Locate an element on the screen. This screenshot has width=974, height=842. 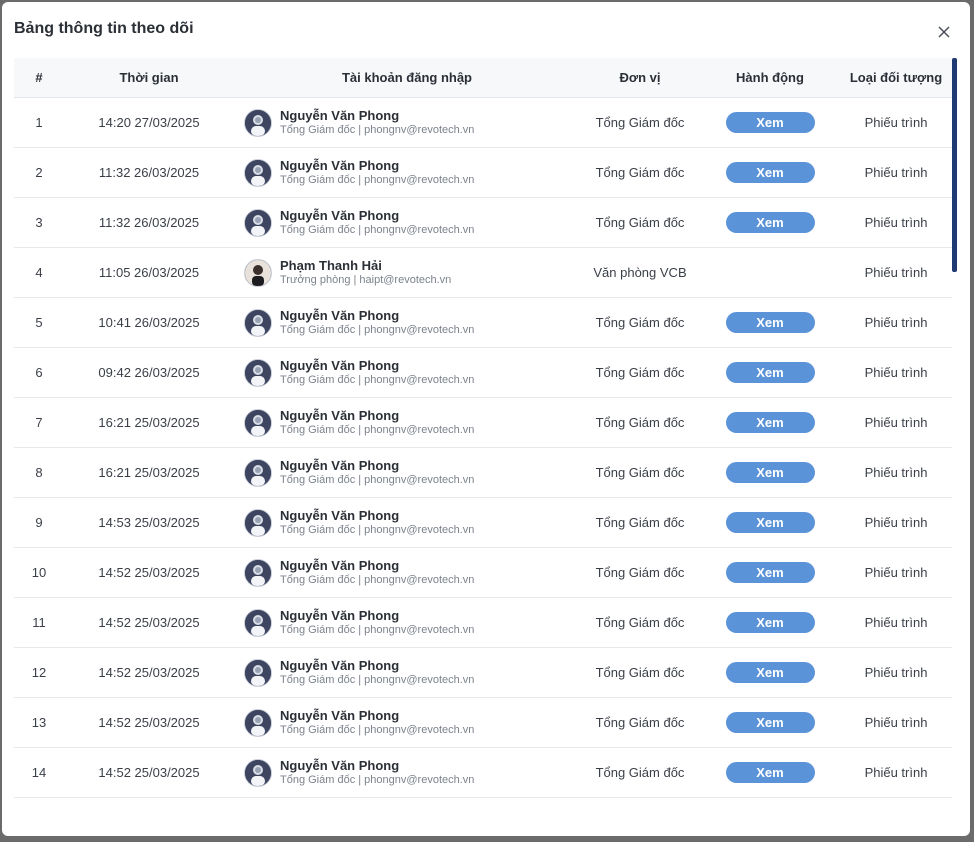
row-unit: Văn phòng VCB is located at coordinates (640, 272).